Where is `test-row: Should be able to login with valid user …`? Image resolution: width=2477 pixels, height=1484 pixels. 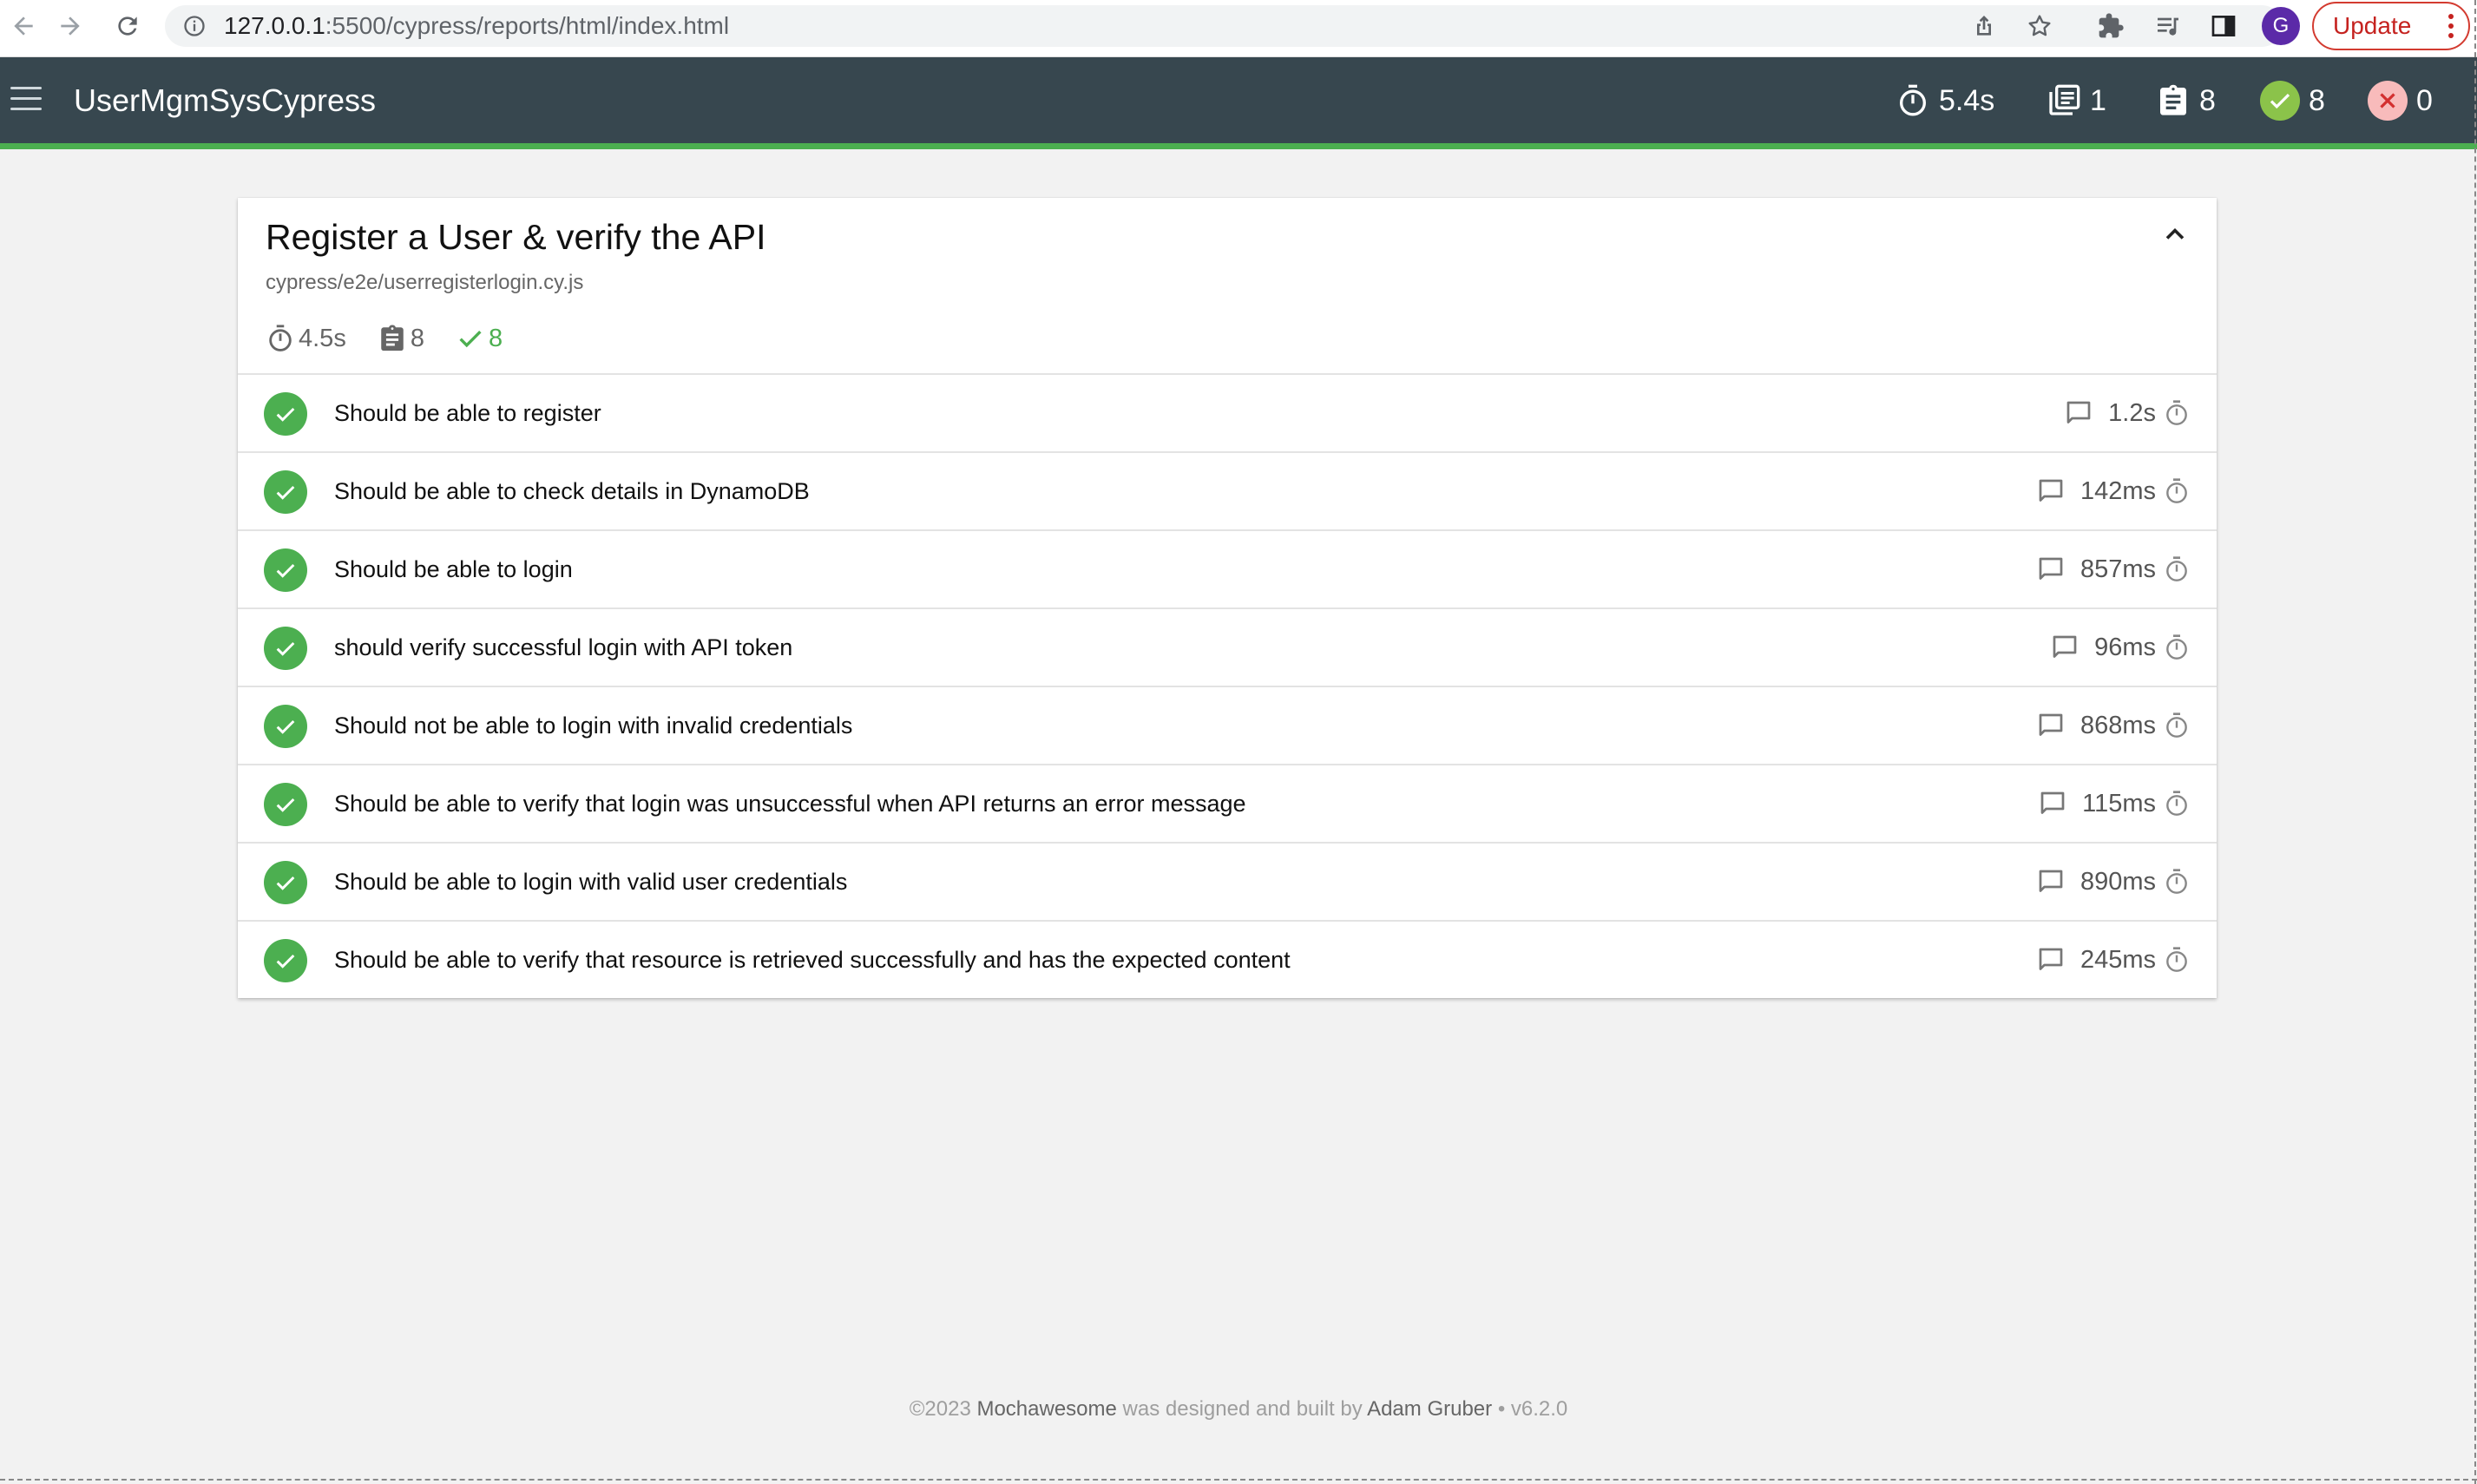
test-row: Should be able to login with valid user … is located at coordinates (1227, 881).